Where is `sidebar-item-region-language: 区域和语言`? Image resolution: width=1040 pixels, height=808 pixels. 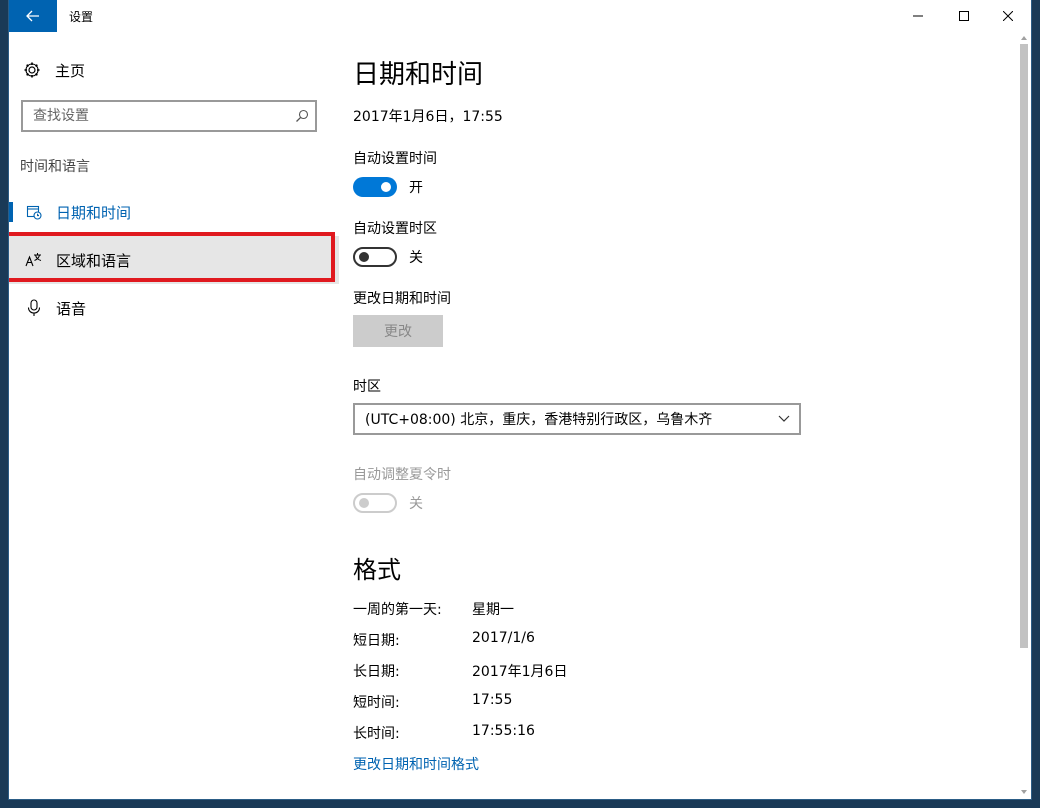 sidebar-item-region-language: 区域和语言 is located at coordinates (174, 258).